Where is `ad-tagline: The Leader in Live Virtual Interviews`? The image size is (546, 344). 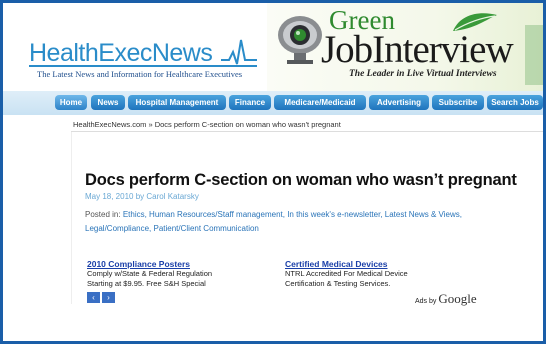
ad-tagline: The Leader in Live Virtual Interviews is located at coordinates (423, 74).